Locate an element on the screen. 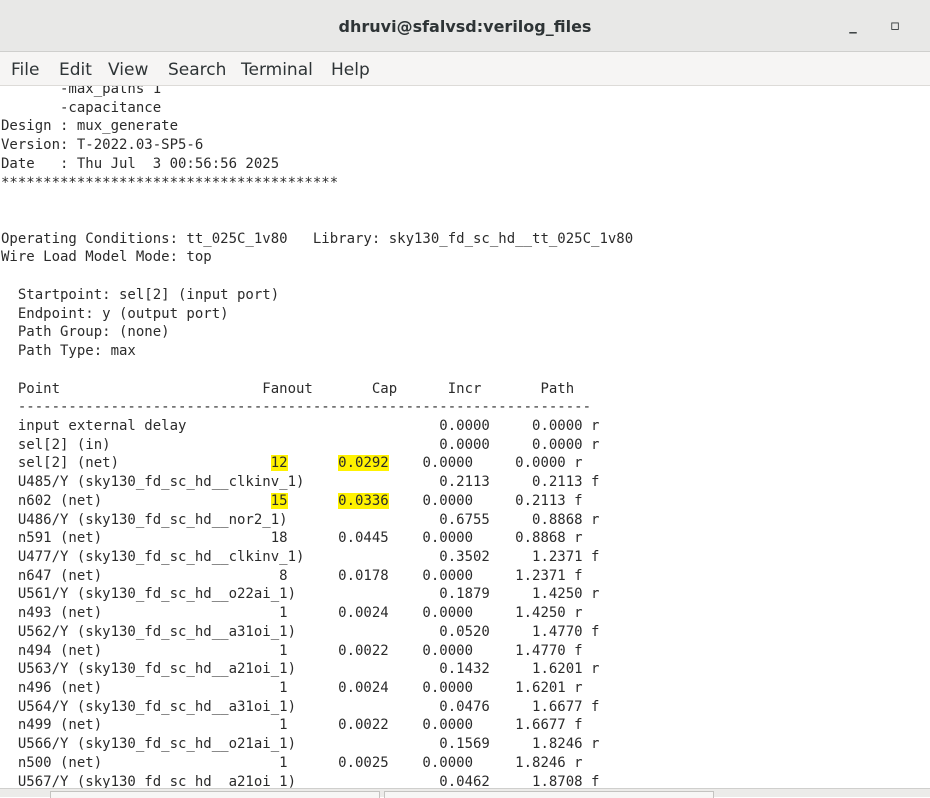 This screenshot has height=798, width=930. terminal-text-segment: n499 (net) 1 0.0022 0.0000 1.6677 f is located at coordinates (292, 725).